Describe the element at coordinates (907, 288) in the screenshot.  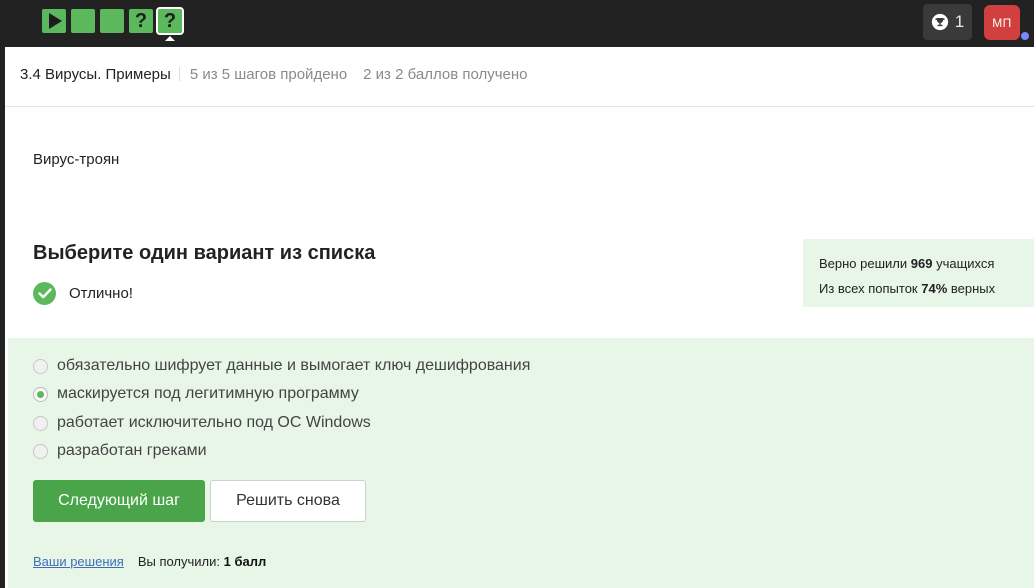
I see `attempts-stat: Из всех попыток 74% верных` at that location.